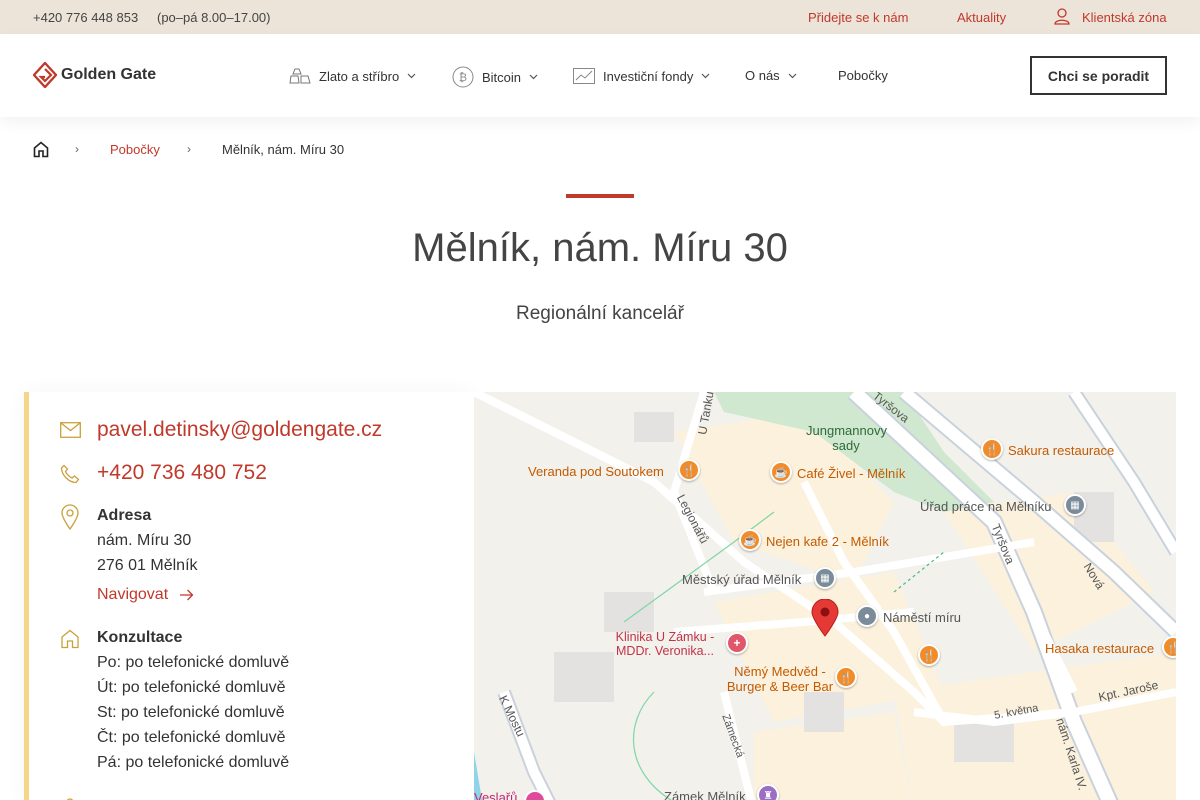 Image resolution: width=1200 pixels, height=800 pixels. I want to click on castle-icon: ♜, so click(768, 792).